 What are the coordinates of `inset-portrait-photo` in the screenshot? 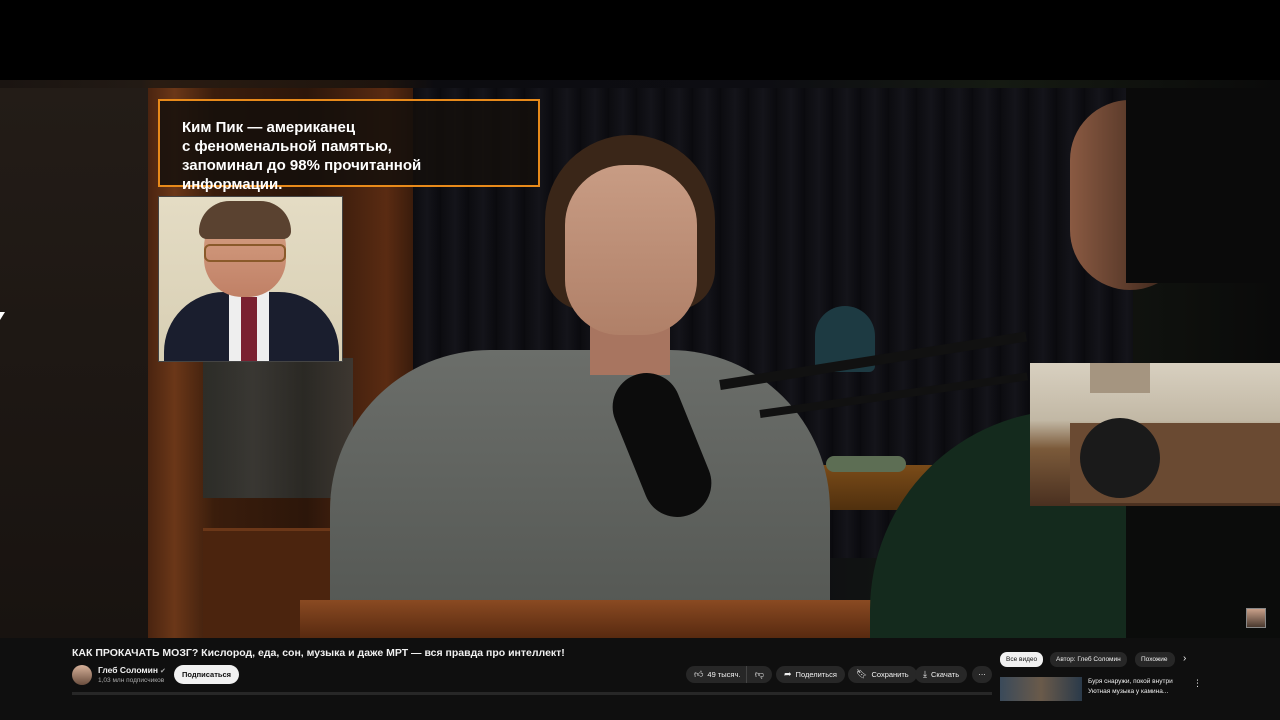 It's located at (250, 279).